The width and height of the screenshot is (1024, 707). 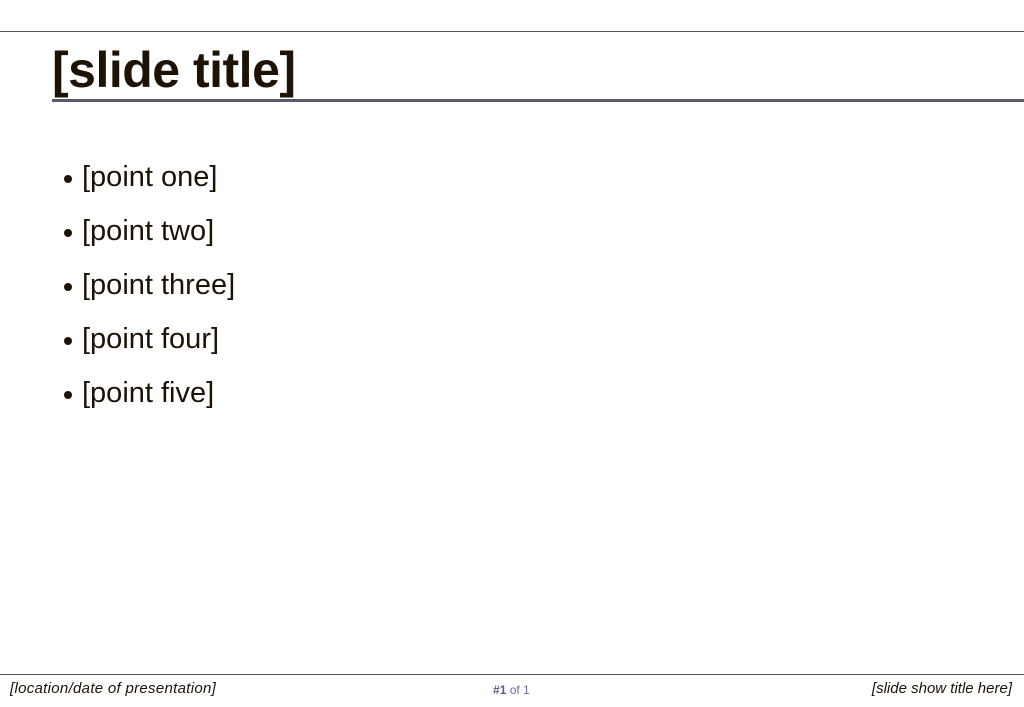 I want to click on bullet-point-text: [point one], so click(x=150, y=177).